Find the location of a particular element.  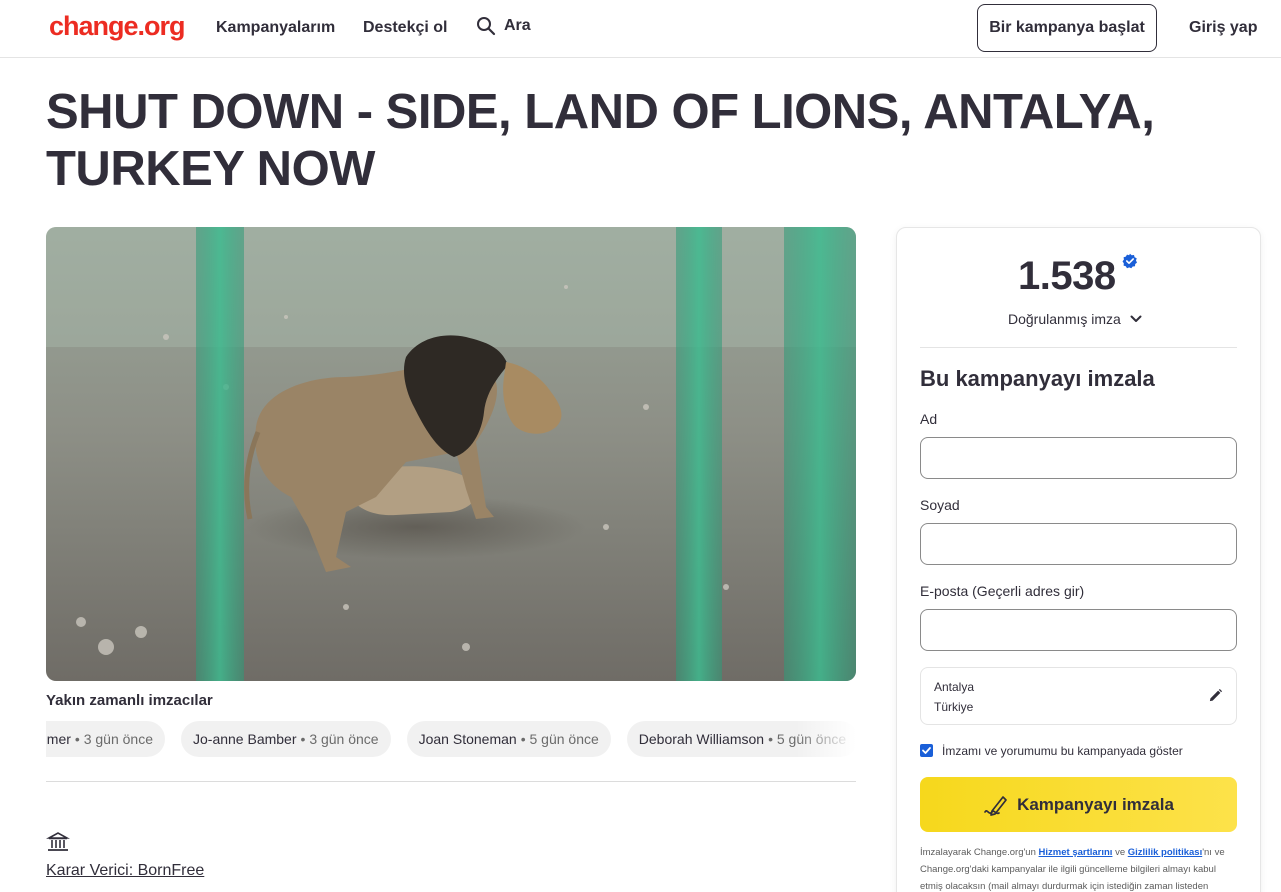

chevron-down-icon is located at coordinates (1136, 318).